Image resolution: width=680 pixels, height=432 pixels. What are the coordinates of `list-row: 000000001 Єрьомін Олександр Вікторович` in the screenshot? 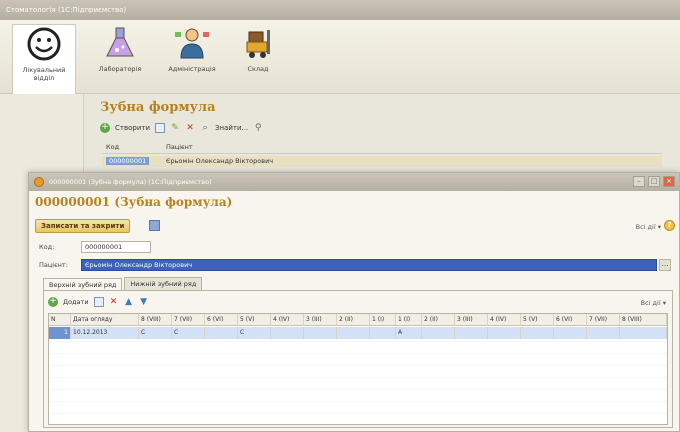 It's located at (382, 161).